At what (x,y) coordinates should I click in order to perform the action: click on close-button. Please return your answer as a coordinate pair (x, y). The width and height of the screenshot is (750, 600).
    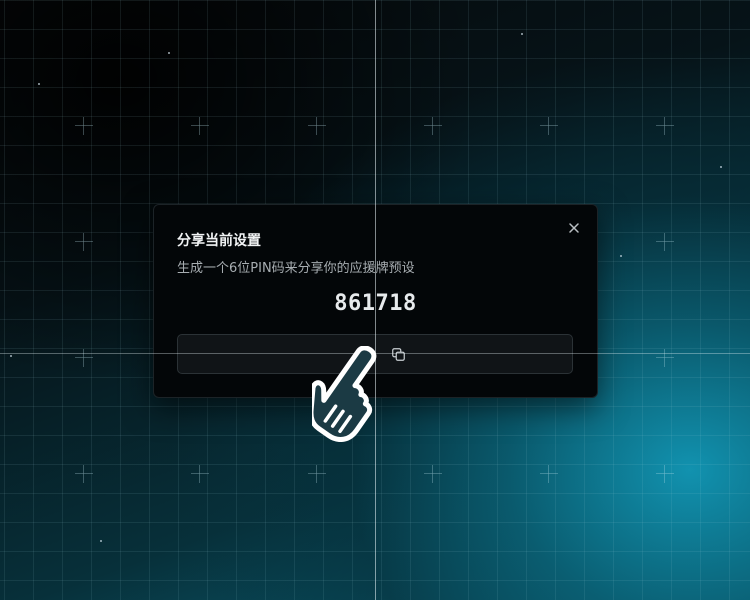
    Looking at the image, I should click on (574, 228).